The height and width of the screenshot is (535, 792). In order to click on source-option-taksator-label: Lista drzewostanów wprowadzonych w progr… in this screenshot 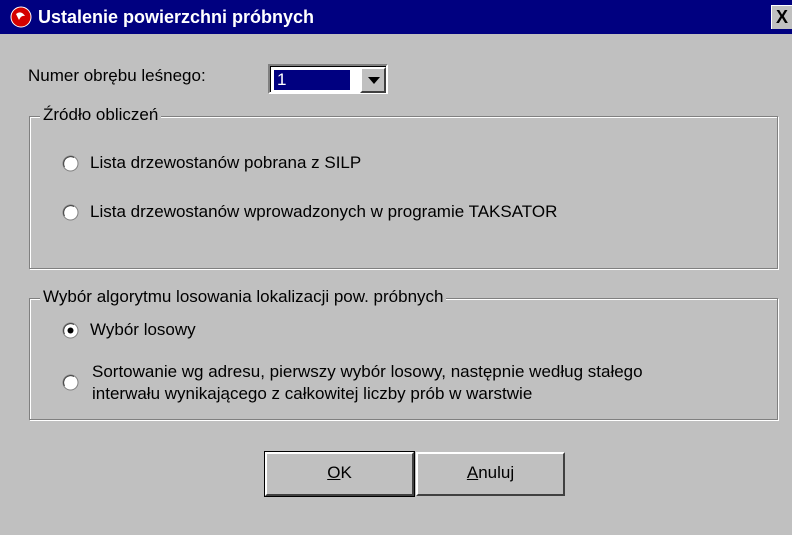, I will do `click(323, 212)`.